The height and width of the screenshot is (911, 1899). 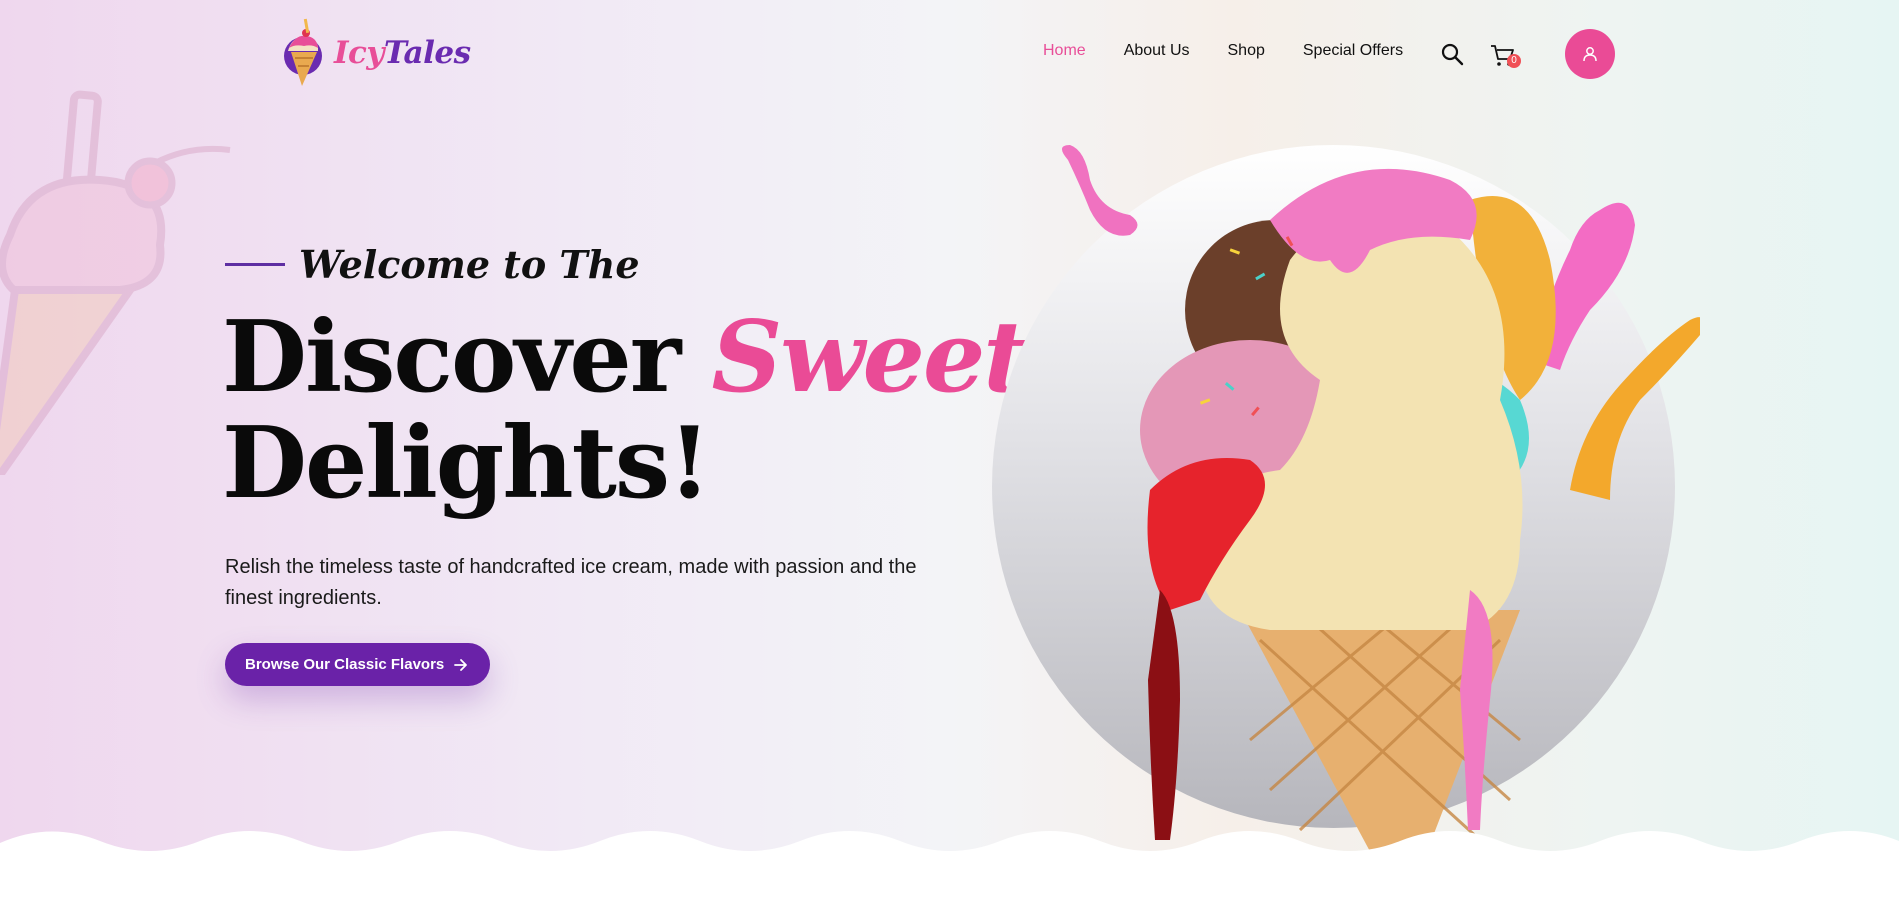 I want to click on brand-name: IcyTales, so click(x=402, y=53).